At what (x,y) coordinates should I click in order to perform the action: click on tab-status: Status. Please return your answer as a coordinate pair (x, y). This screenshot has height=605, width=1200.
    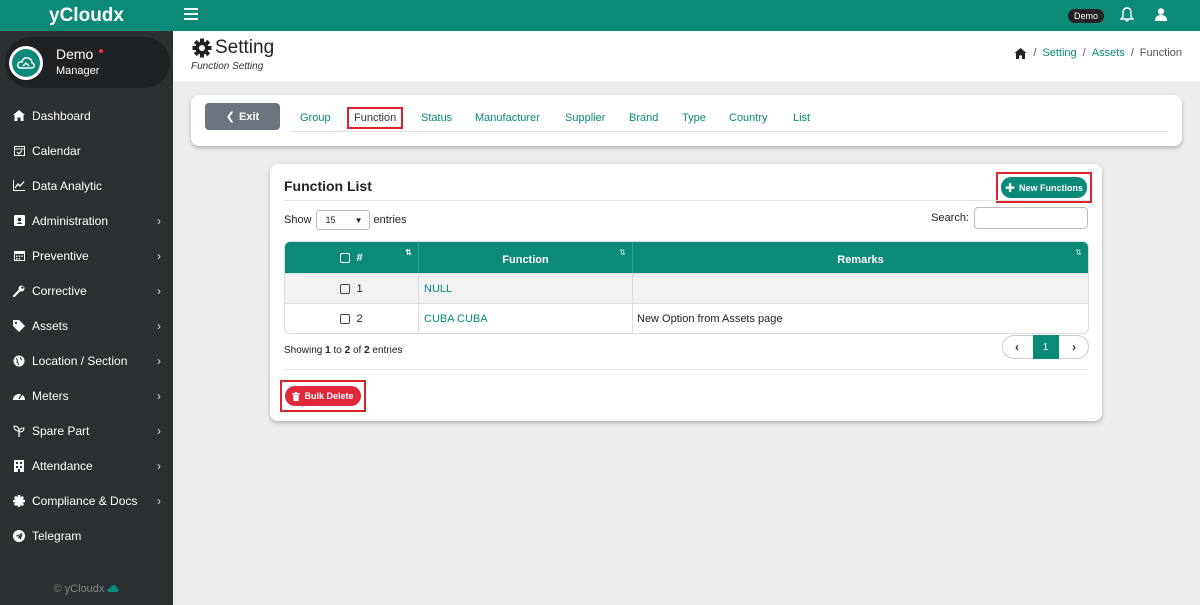
    Looking at the image, I should click on (436, 118).